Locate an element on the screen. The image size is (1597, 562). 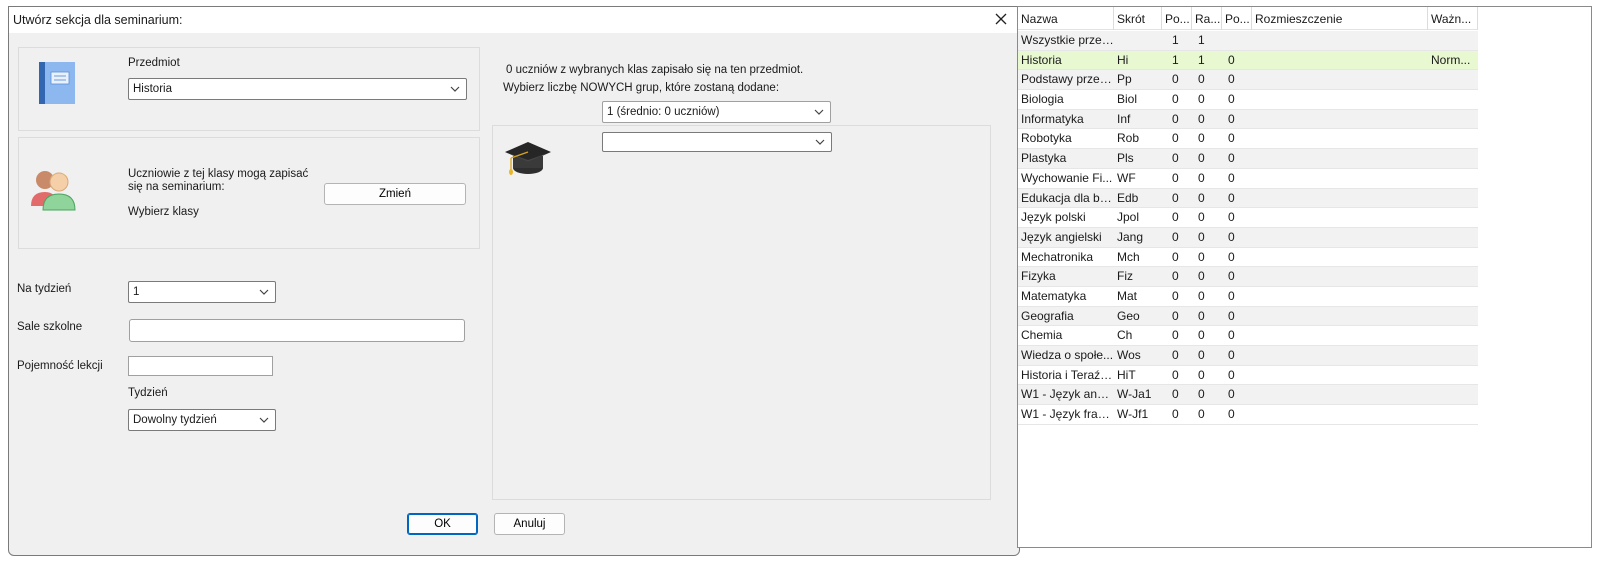
subject-combo: Historia is located at coordinates (297, 89).